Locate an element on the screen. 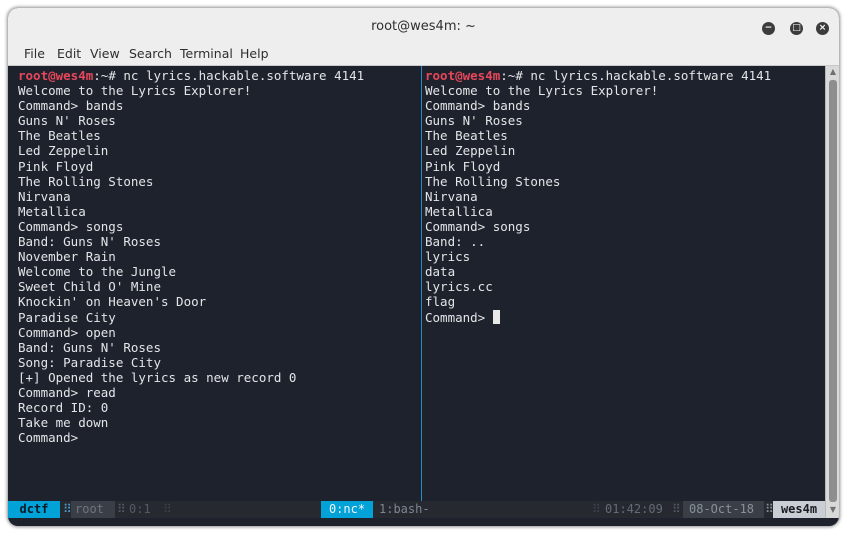  output-line: [+] Opened the lyrics as new record 0 is located at coordinates (157, 377).